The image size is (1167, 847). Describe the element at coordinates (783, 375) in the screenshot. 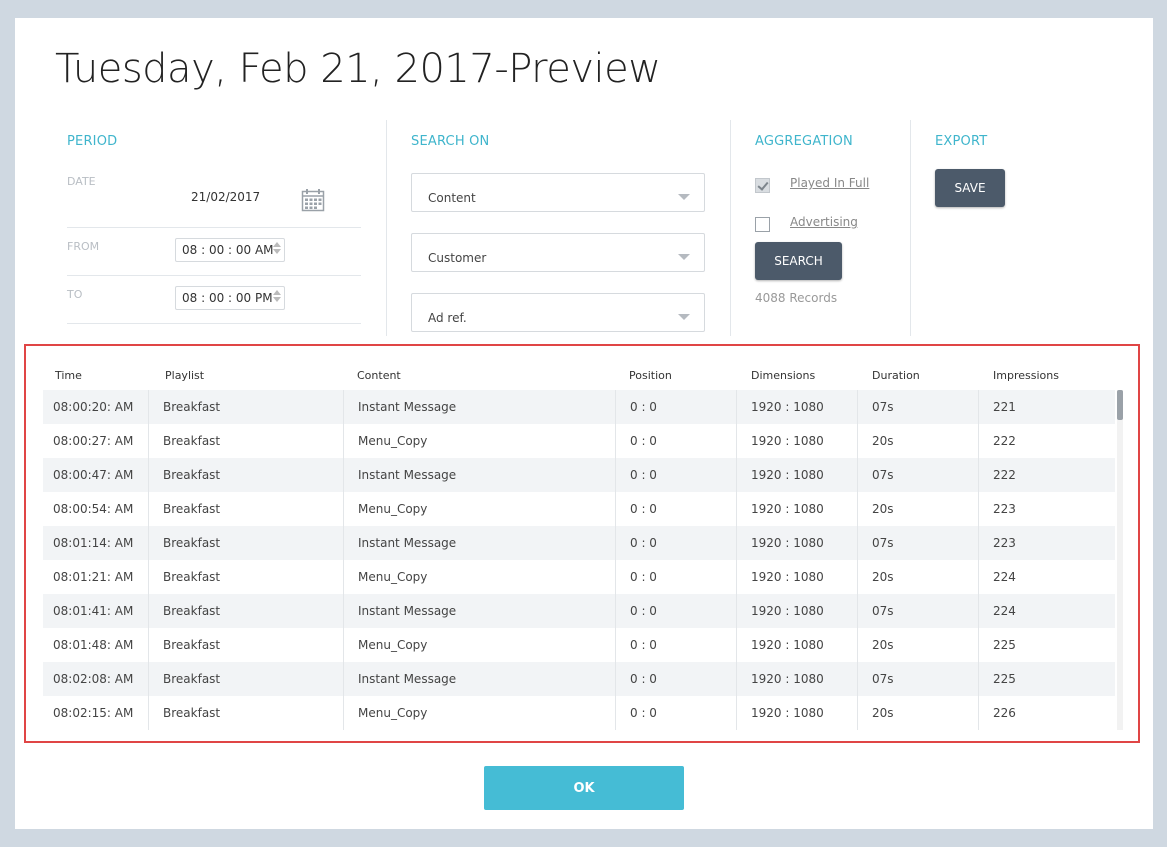

I see `column-header-dimensions: Dimensions` at that location.